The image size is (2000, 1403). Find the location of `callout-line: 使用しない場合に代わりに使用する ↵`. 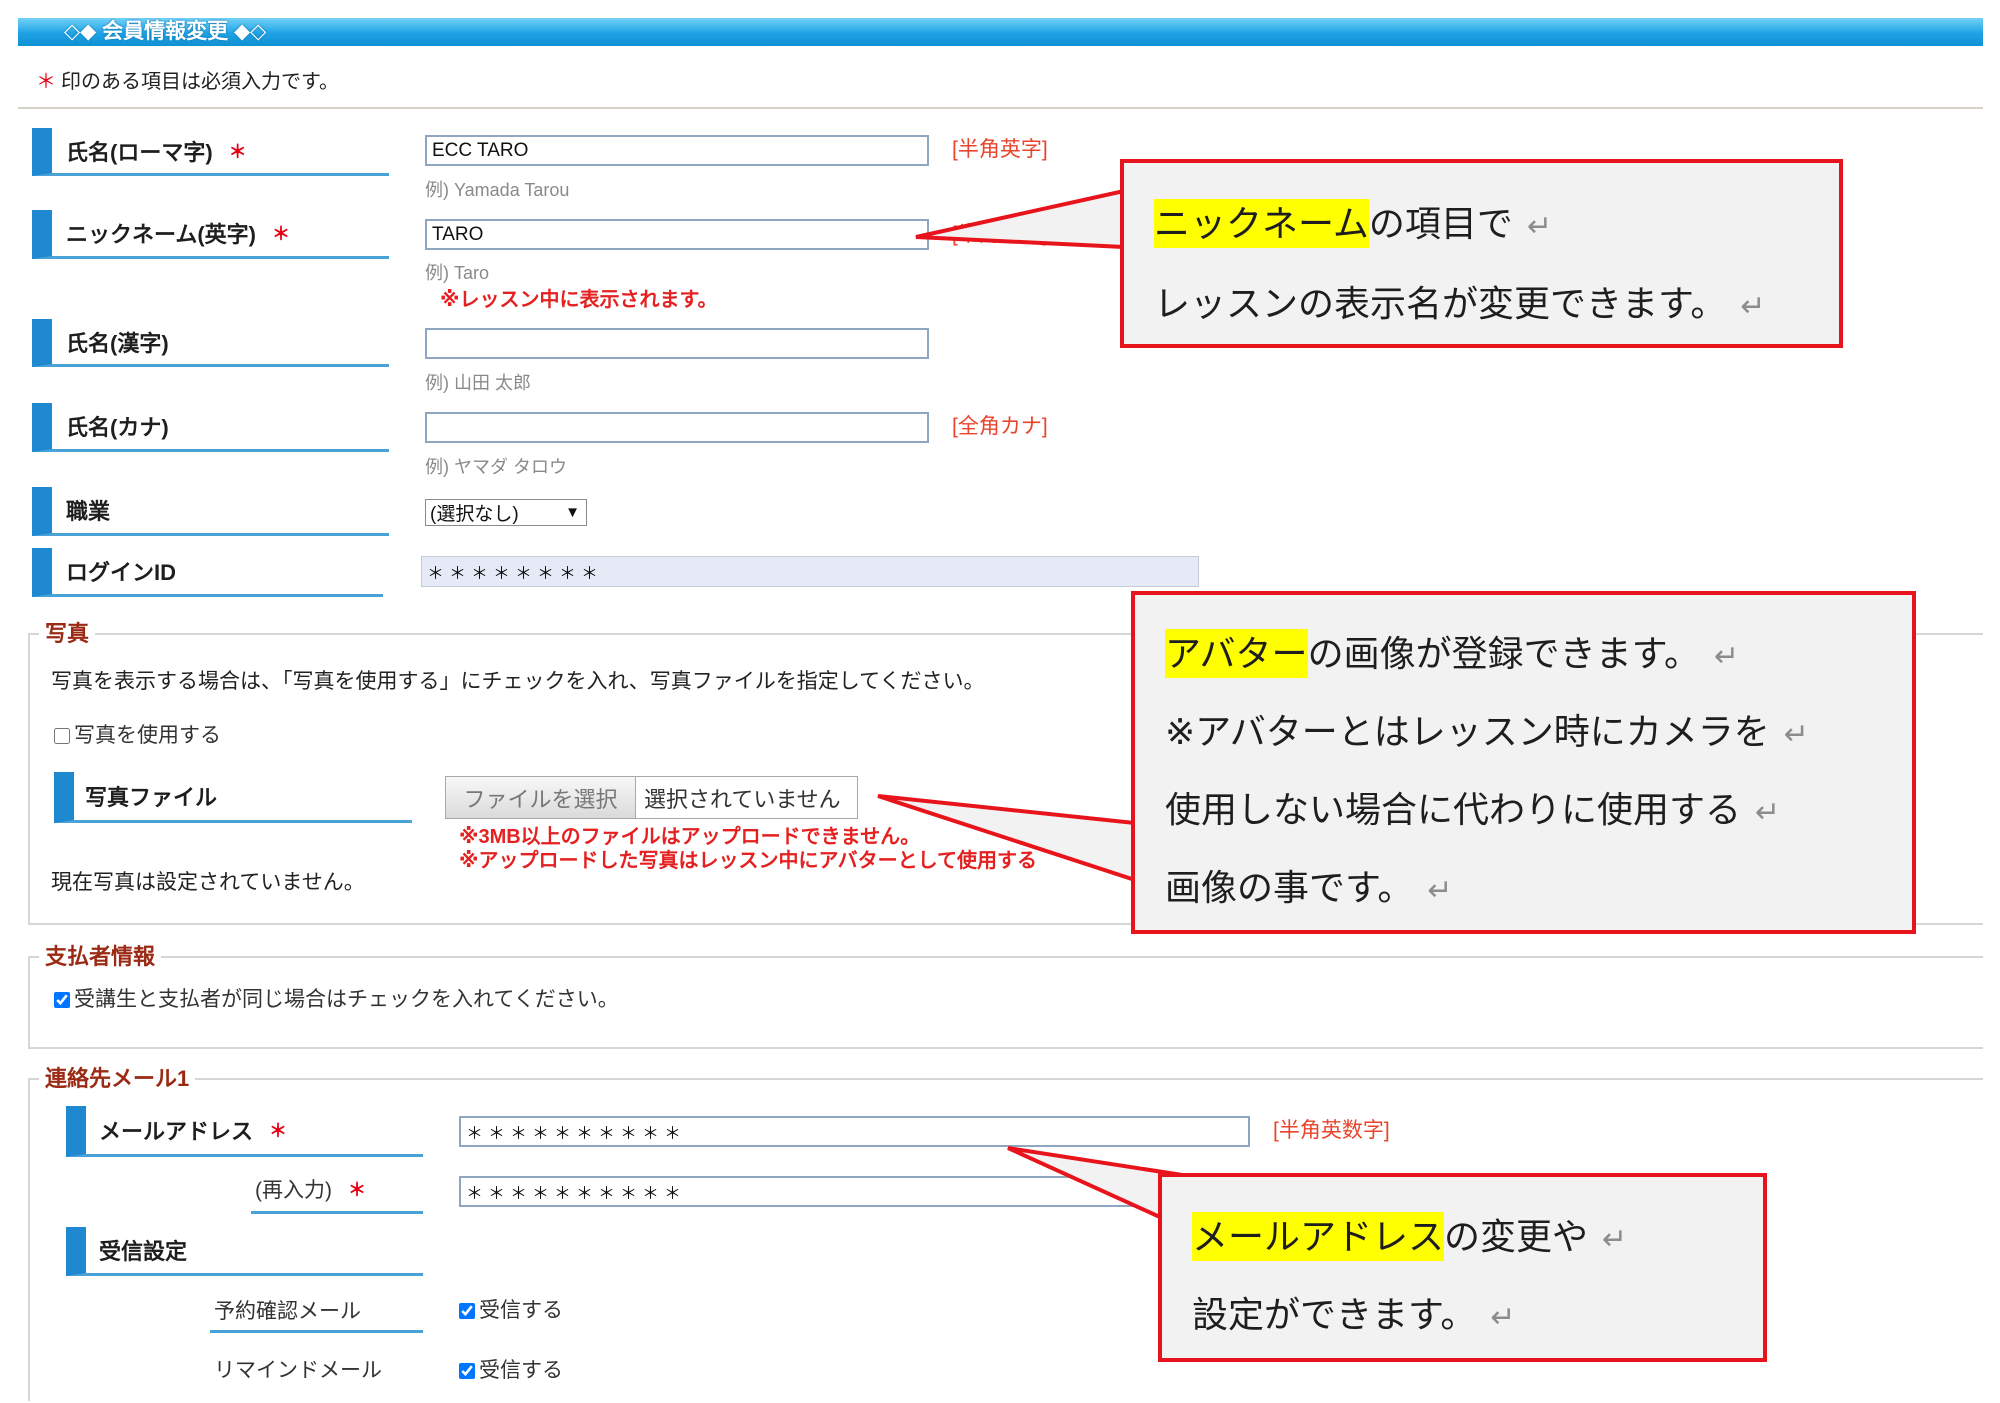

callout-line: 使用しない場合に代わりに使用する ↵ is located at coordinates (1538, 811).